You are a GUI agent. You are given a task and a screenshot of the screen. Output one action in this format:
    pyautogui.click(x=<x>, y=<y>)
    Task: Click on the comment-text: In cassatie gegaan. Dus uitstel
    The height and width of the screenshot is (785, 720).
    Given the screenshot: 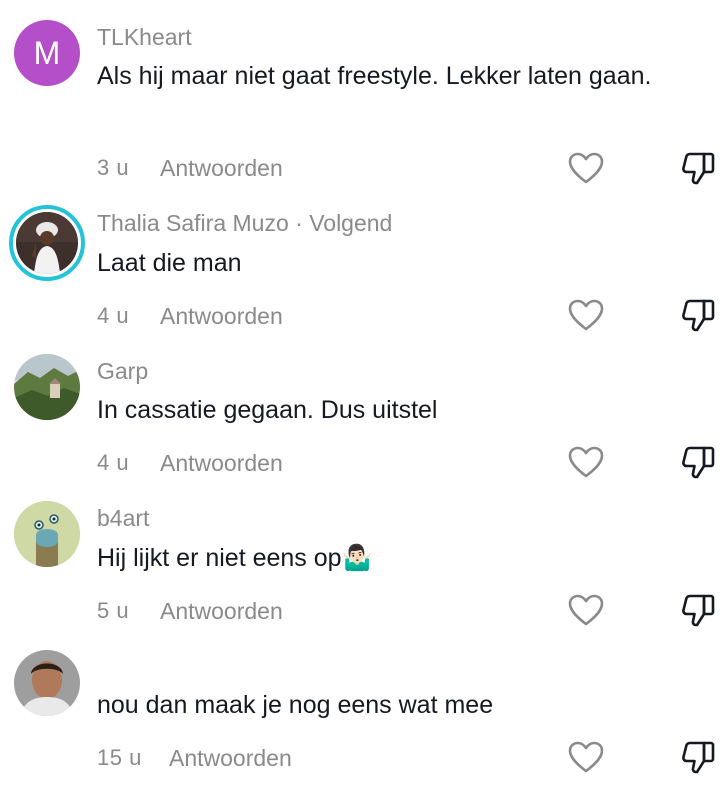 What is the action you would take?
    pyautogui.click(x=267, y=410)
    